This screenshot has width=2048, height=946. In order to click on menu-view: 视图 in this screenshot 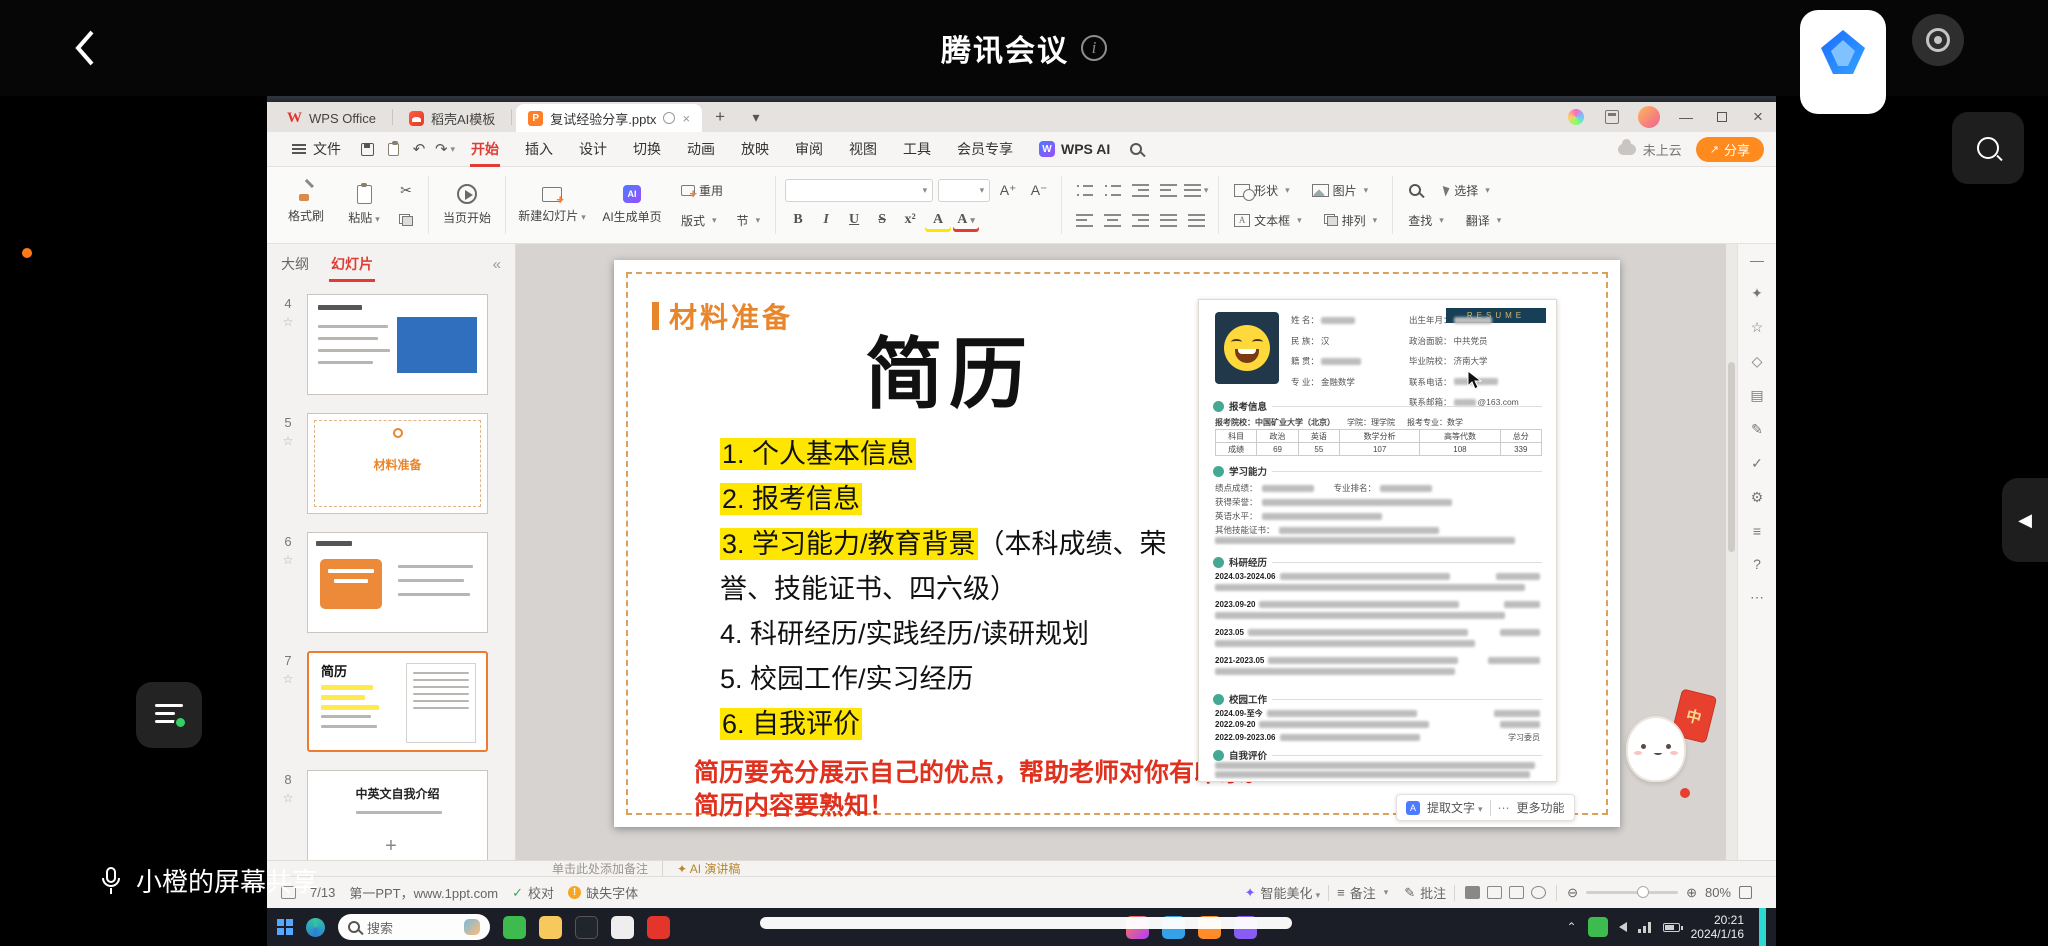, I will do `click(863, 149)`.